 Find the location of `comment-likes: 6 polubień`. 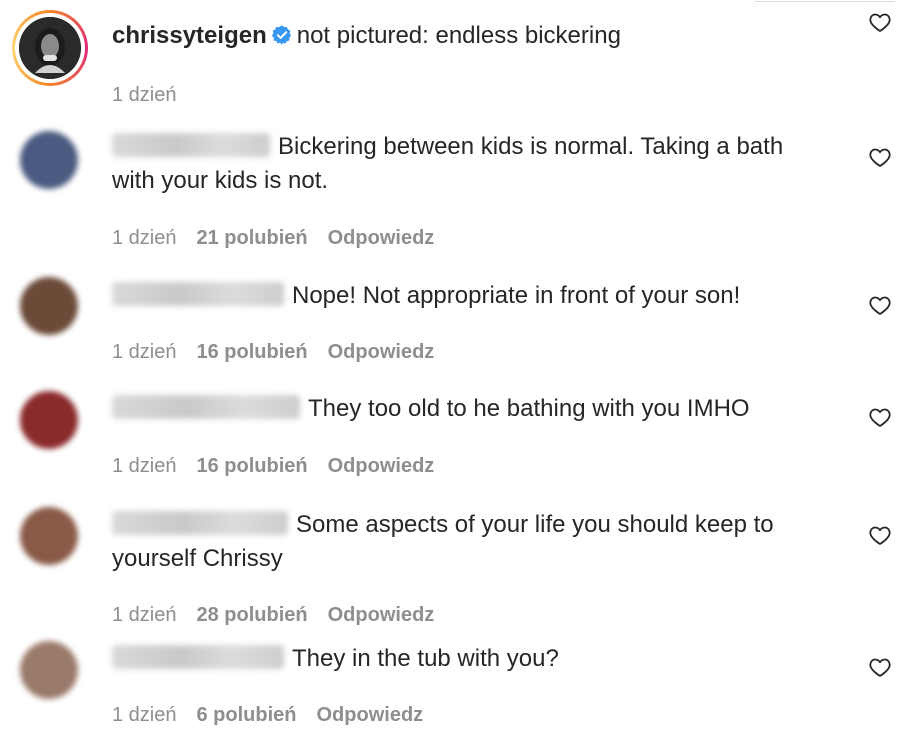

comment-likes: 6 polubień is located at coordinates (247, 715).